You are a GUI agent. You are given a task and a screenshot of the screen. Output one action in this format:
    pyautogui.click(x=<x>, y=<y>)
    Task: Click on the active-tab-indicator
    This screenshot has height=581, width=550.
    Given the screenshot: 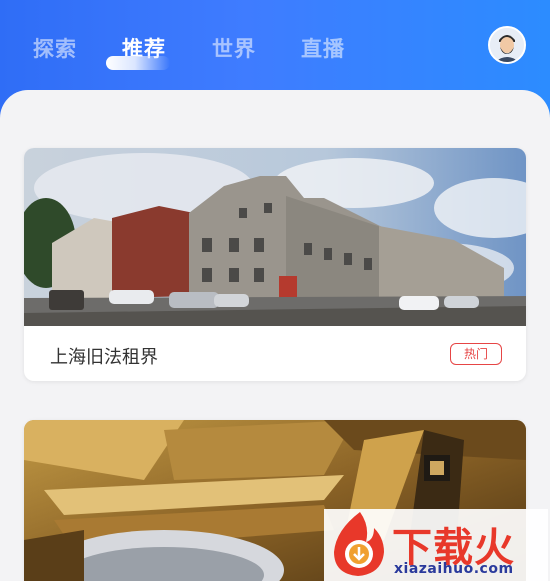 What is the action you would take?
    pyautogui.click(x=138, y=63)
    